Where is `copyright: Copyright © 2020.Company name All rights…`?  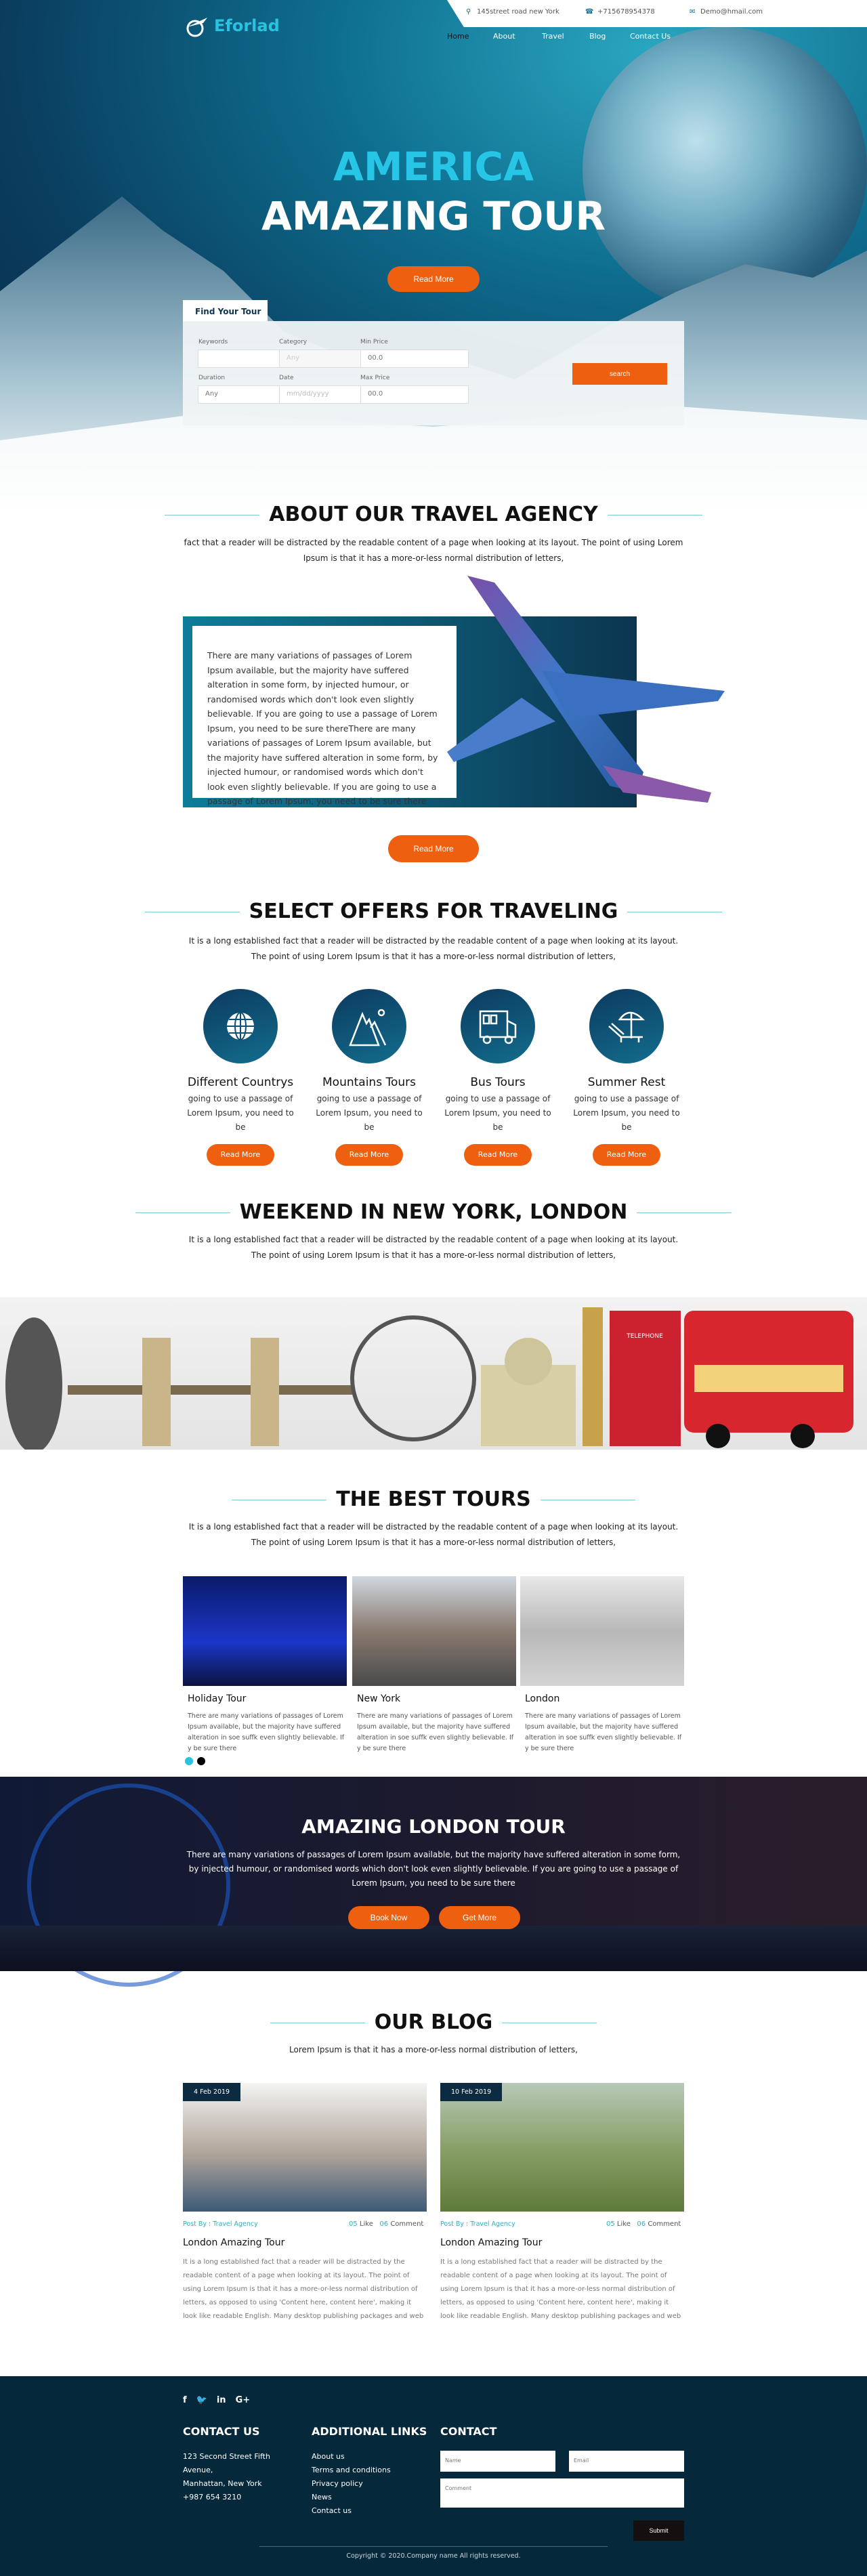 copyright: Copyright © 2020.Company name All rights… is located at coordinates (433, 2556).